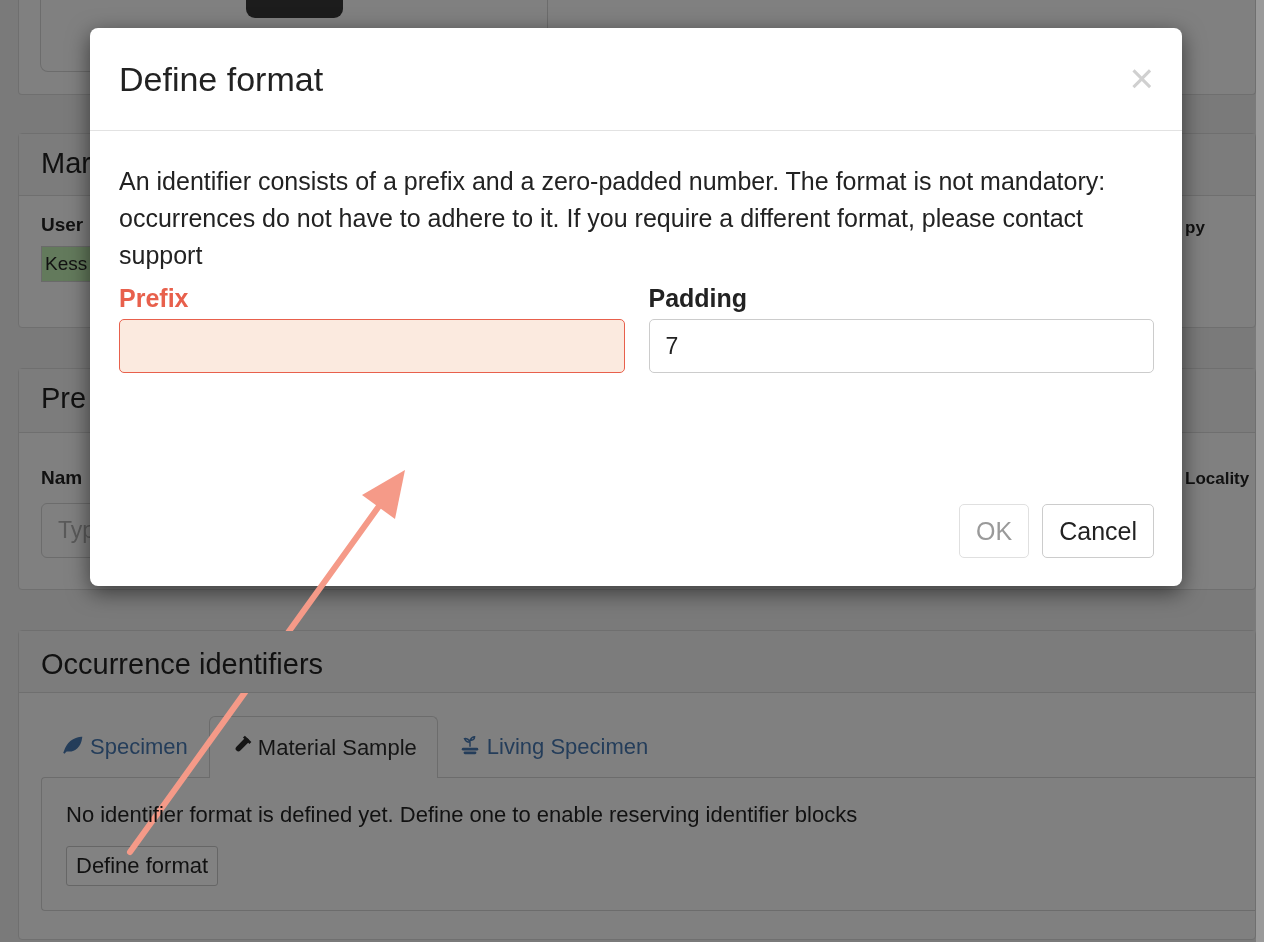 The height and width of the screenshot is (942, 1264). I want to click on column-label: Nam, so click(62, 478).